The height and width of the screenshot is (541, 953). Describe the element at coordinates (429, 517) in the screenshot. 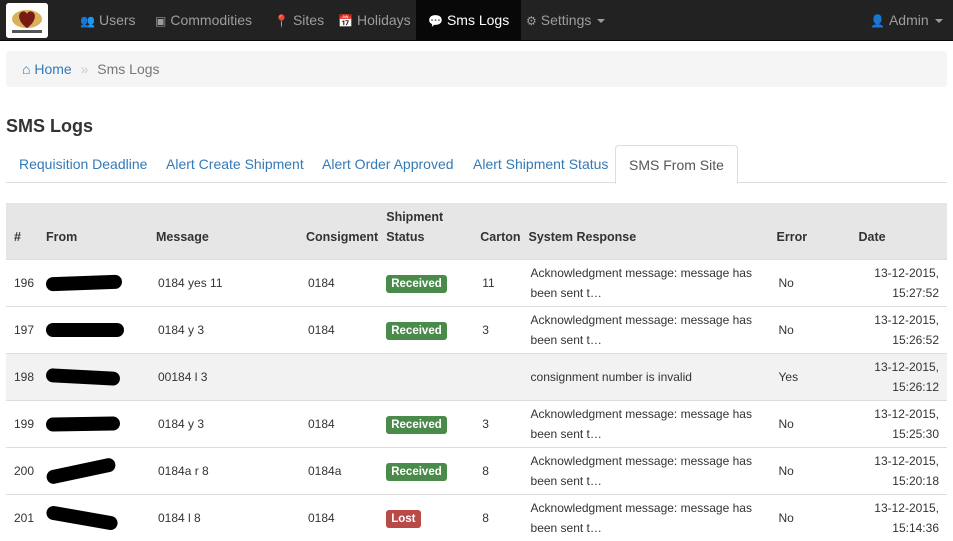

I see `cell-status: Lost` at that location.